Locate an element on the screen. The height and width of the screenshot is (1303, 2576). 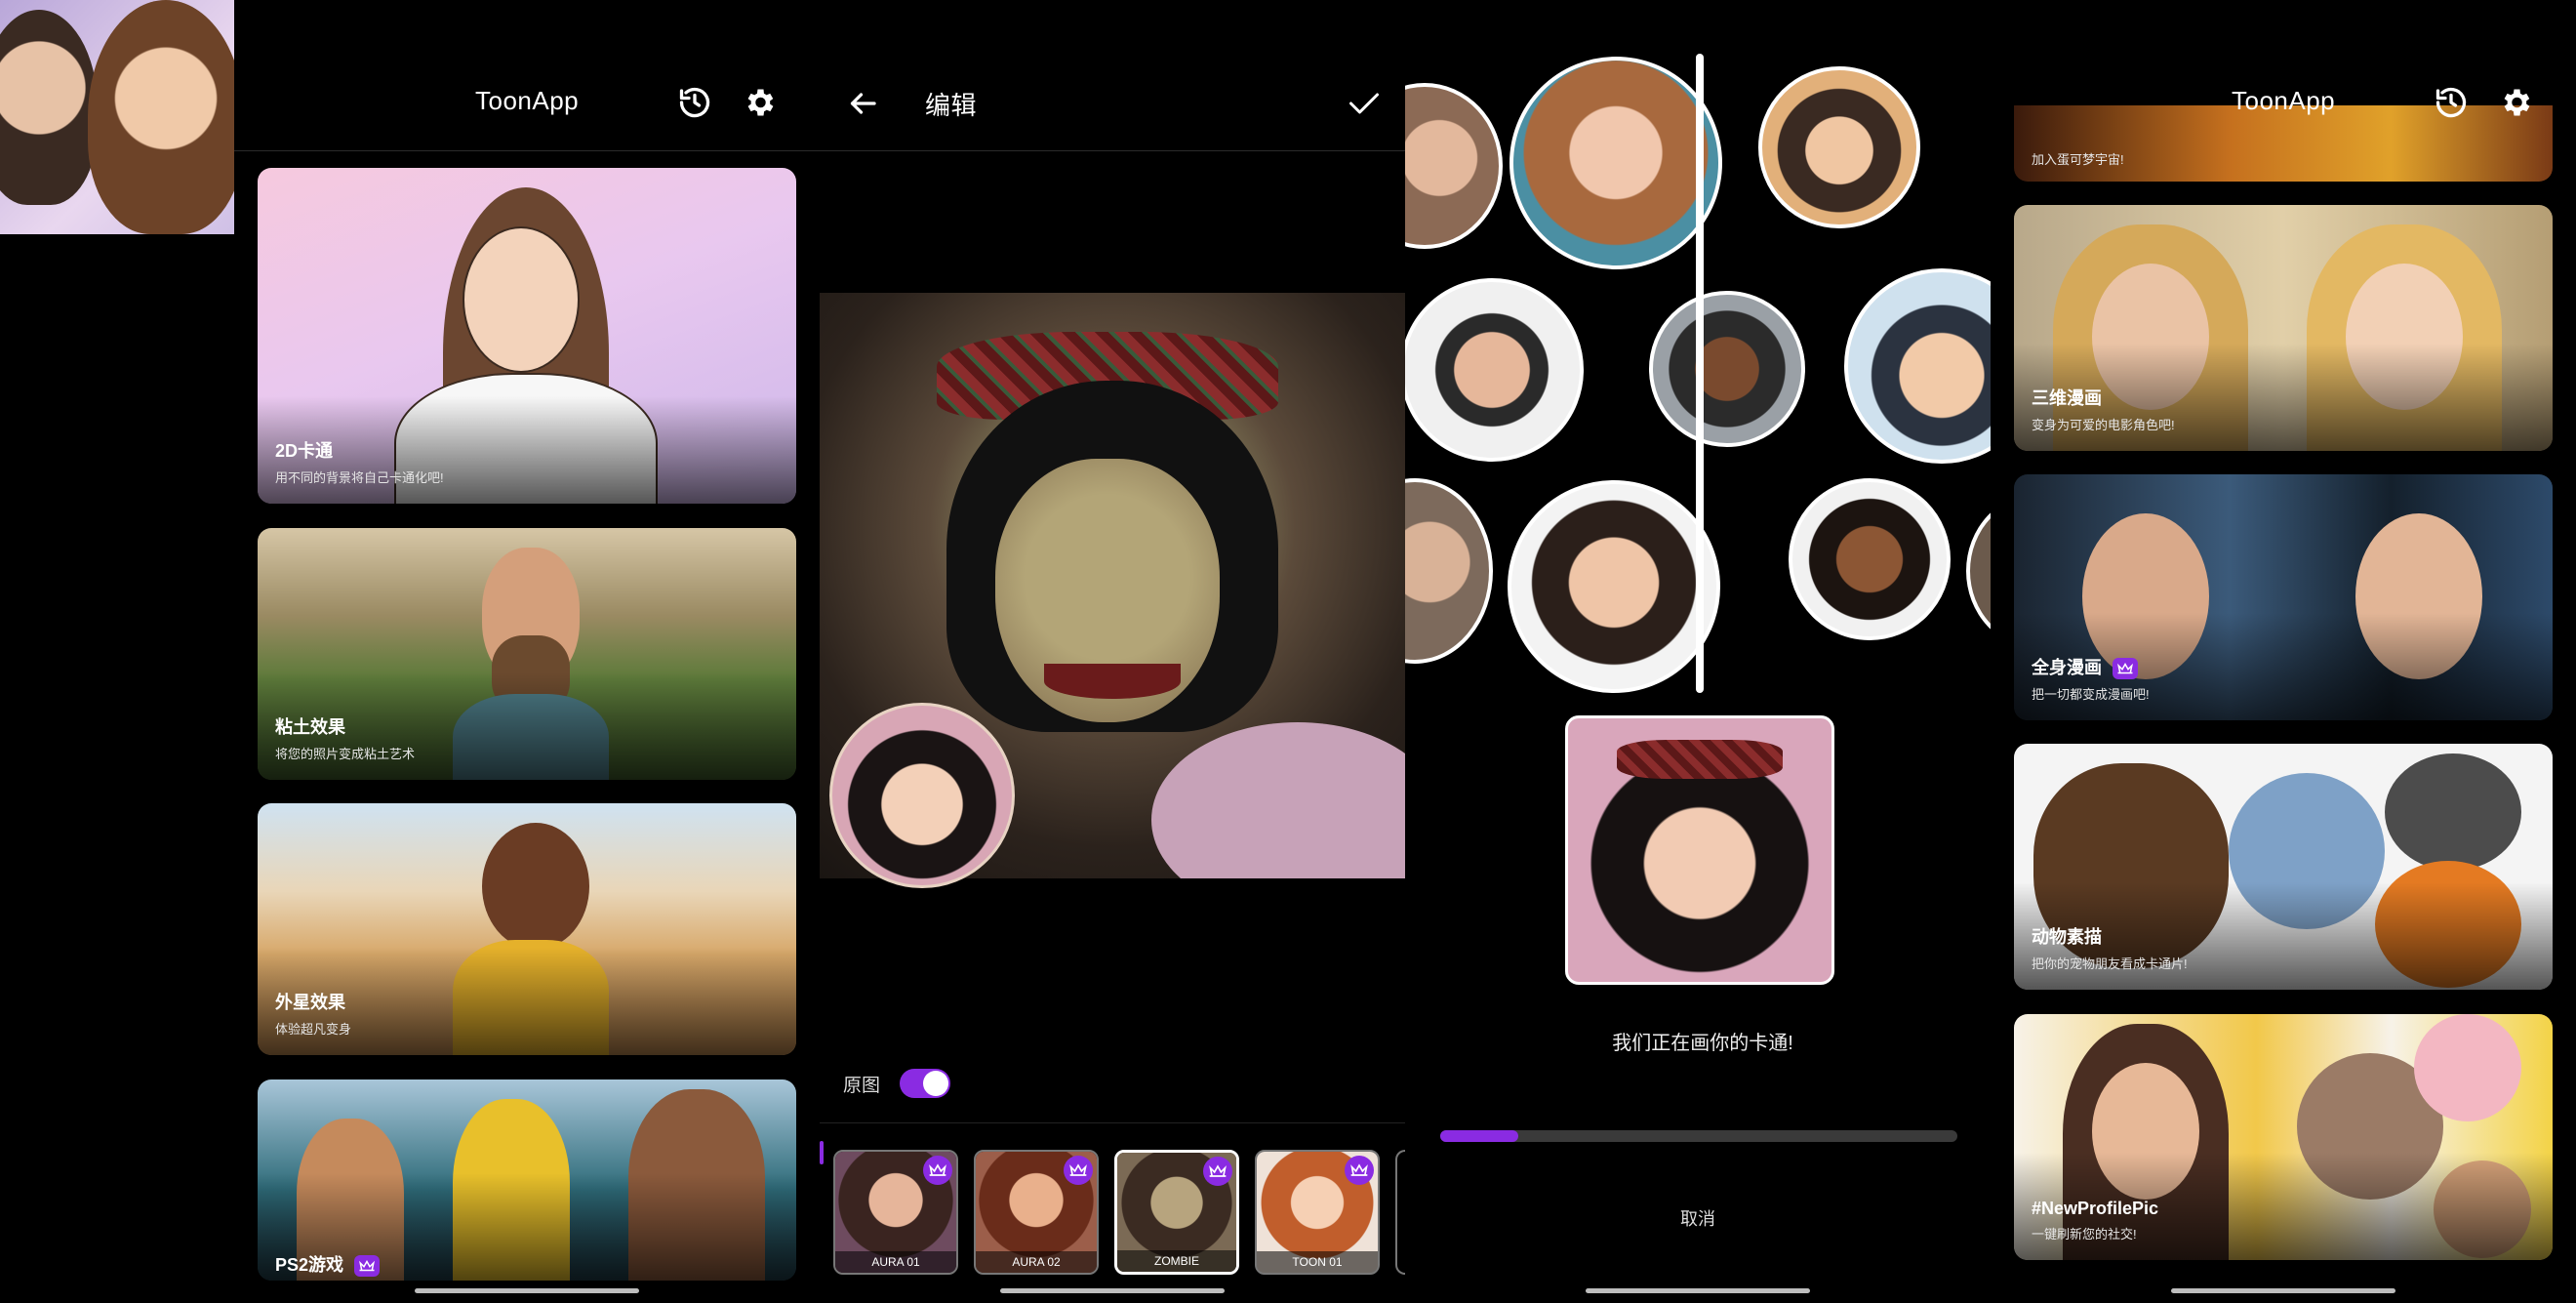
card-subtitle: 变身为可爱的电影角色吧! is located at coordinates (2103, 425).